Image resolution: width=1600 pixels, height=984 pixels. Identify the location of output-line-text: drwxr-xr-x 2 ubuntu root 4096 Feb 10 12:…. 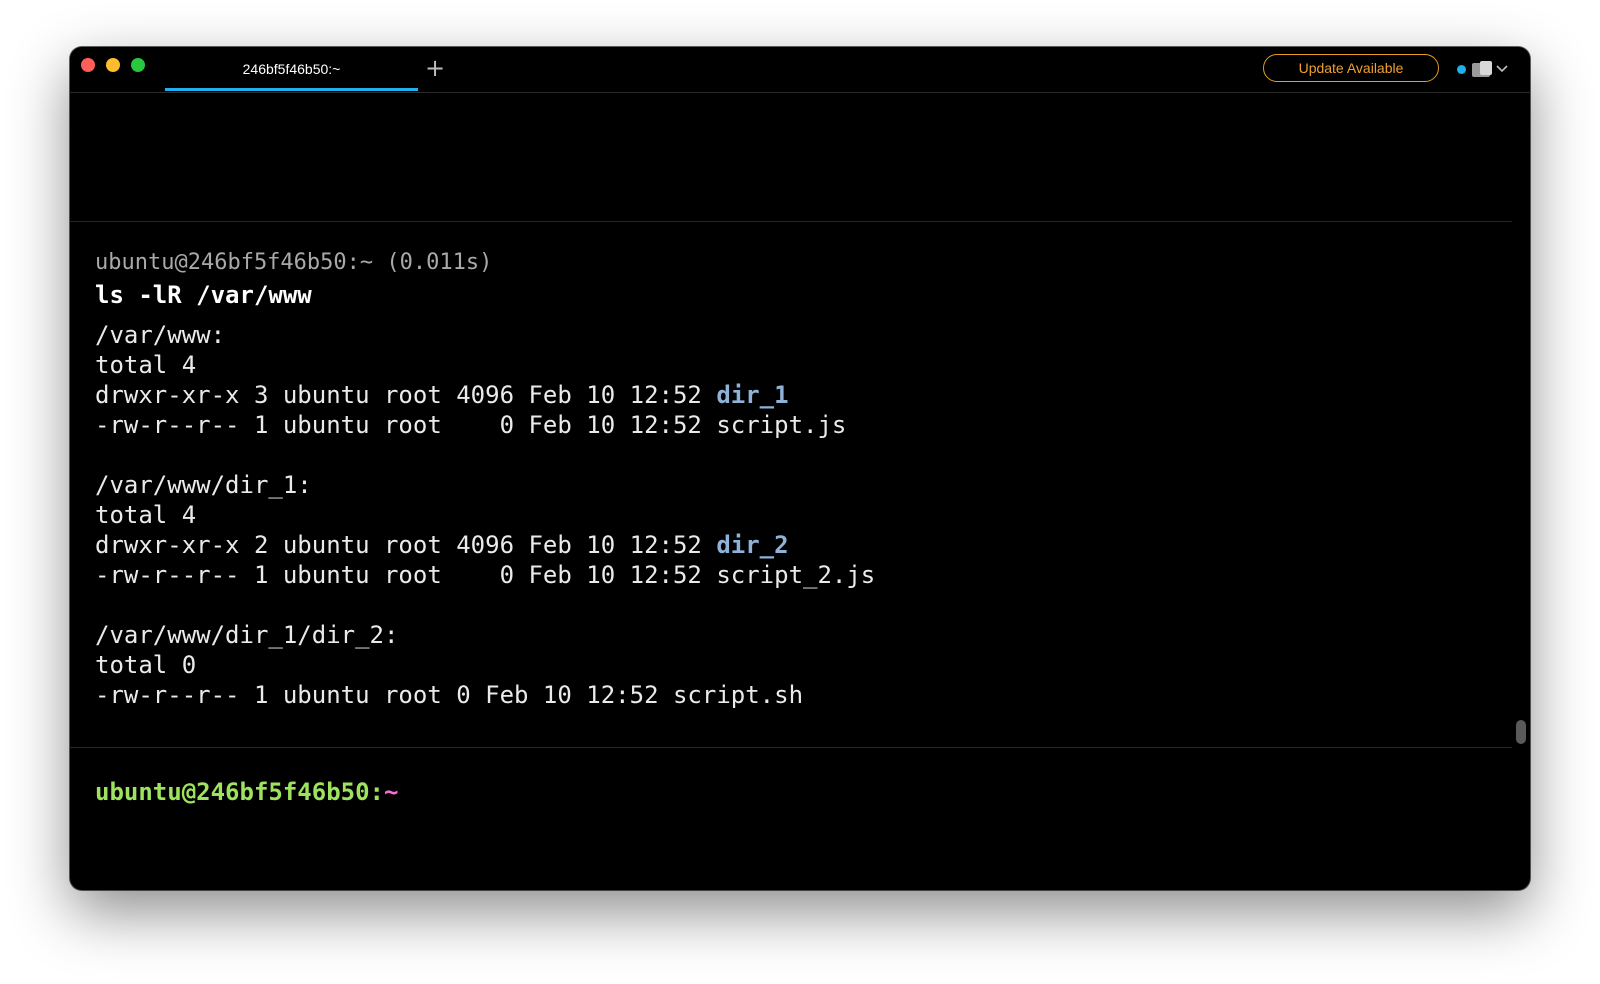
(406, 545).